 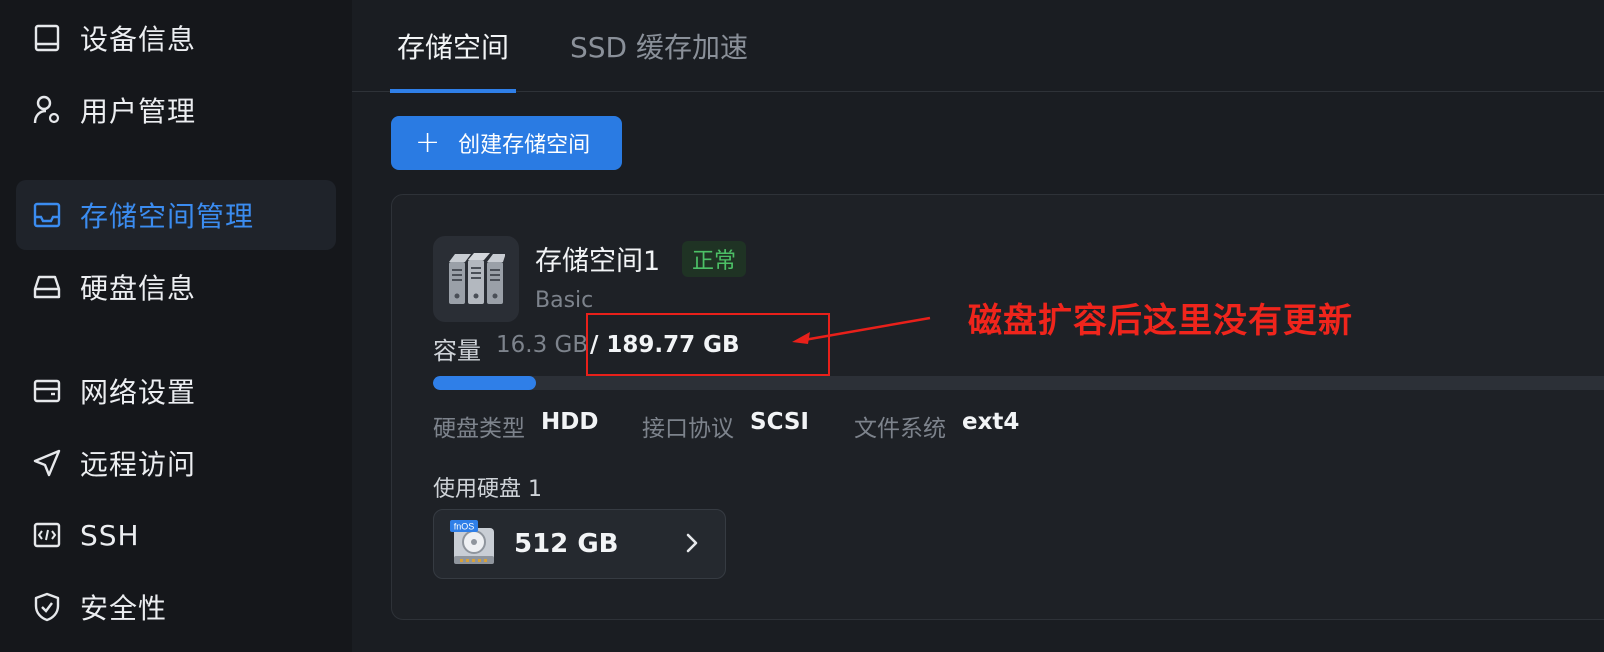 I want to click on capacity-used: 16.3 GB, so click(x=542, y=345).